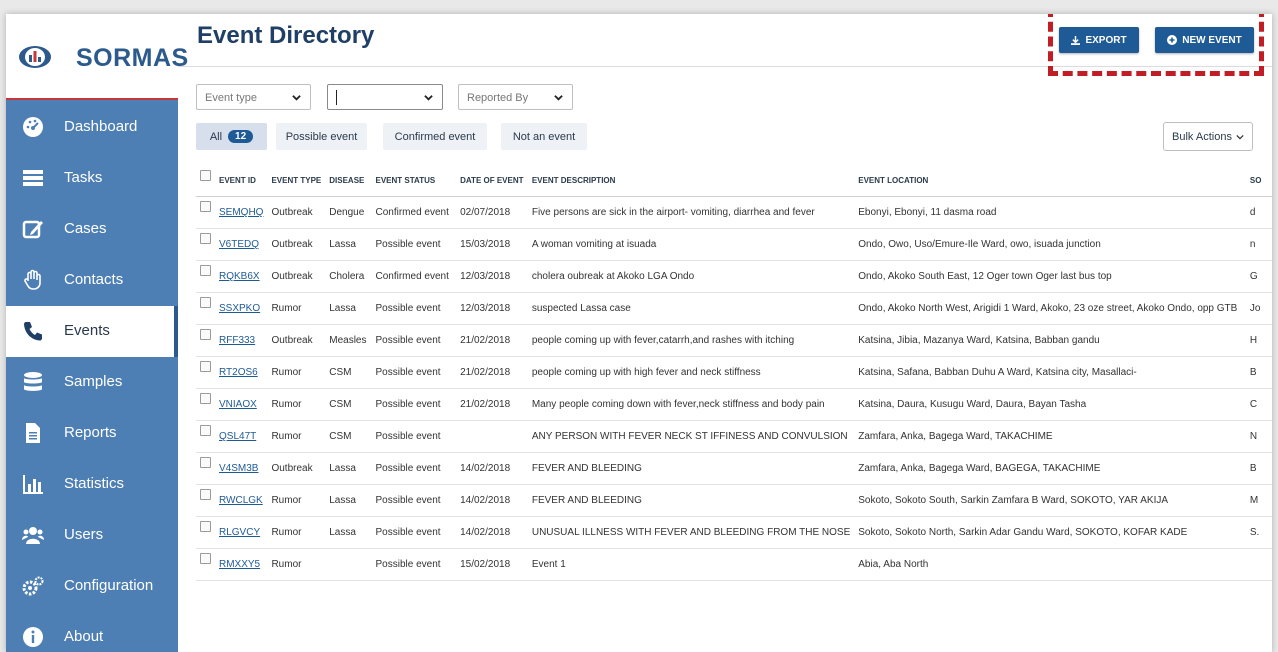 The height and width of the screenshot is (652, 1278). Describe the element at coordinates (84, 534) in the screenshot. I see `nav-label: Users` at that location.